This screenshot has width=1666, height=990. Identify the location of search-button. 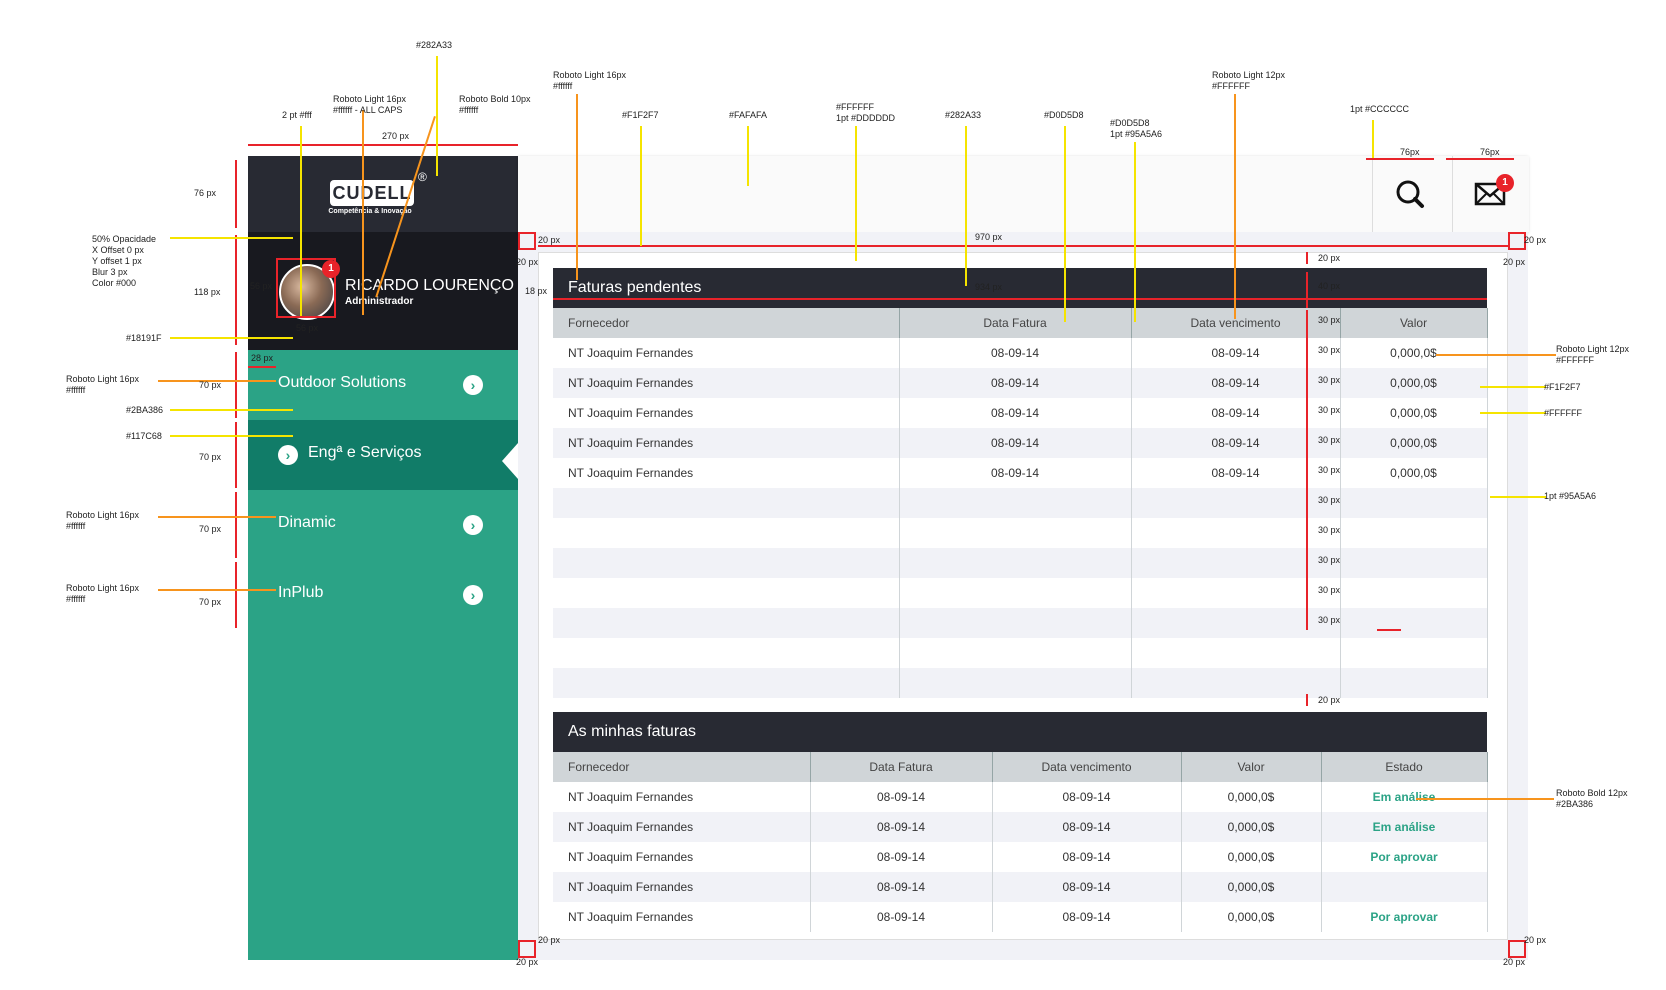
(1410, 194).